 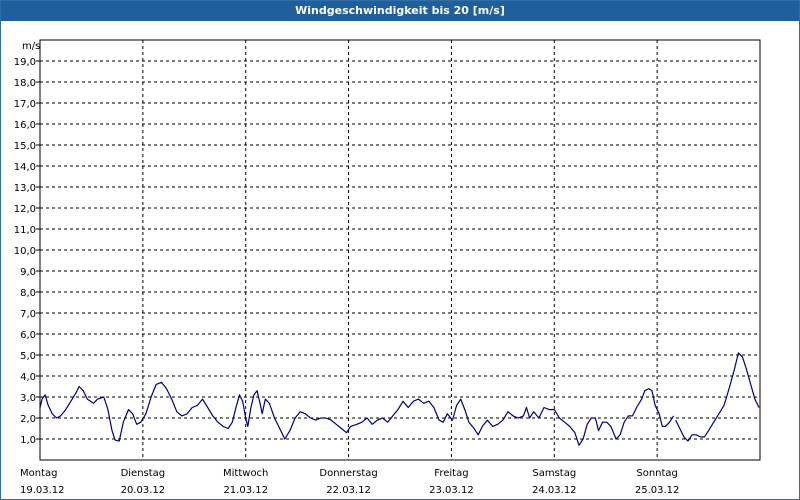 I want to click on y-tick-label: 6,0, so click(x=28, y=335).